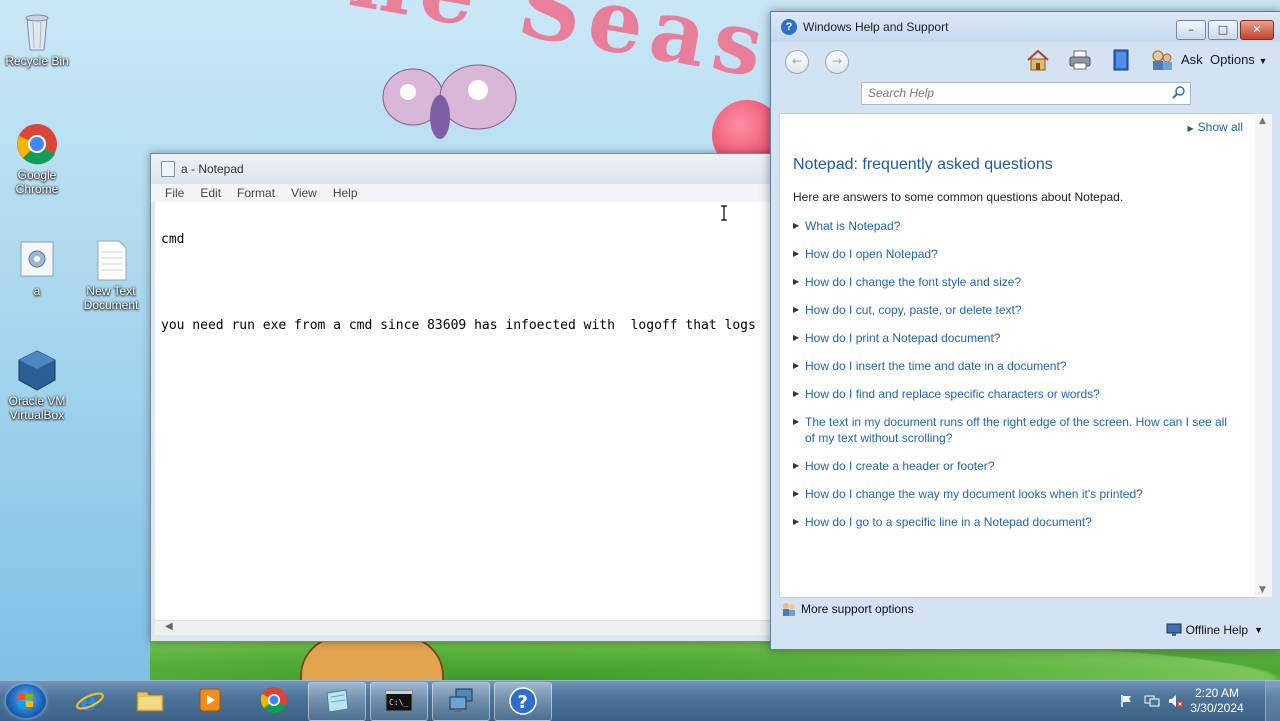 Image resolution: width=1280 pixels, height=721 pixels. Describe the element at coordinates (37, 159) in the screenshot. I see `desktop-icon-chrome: Google Chrome` at that location.